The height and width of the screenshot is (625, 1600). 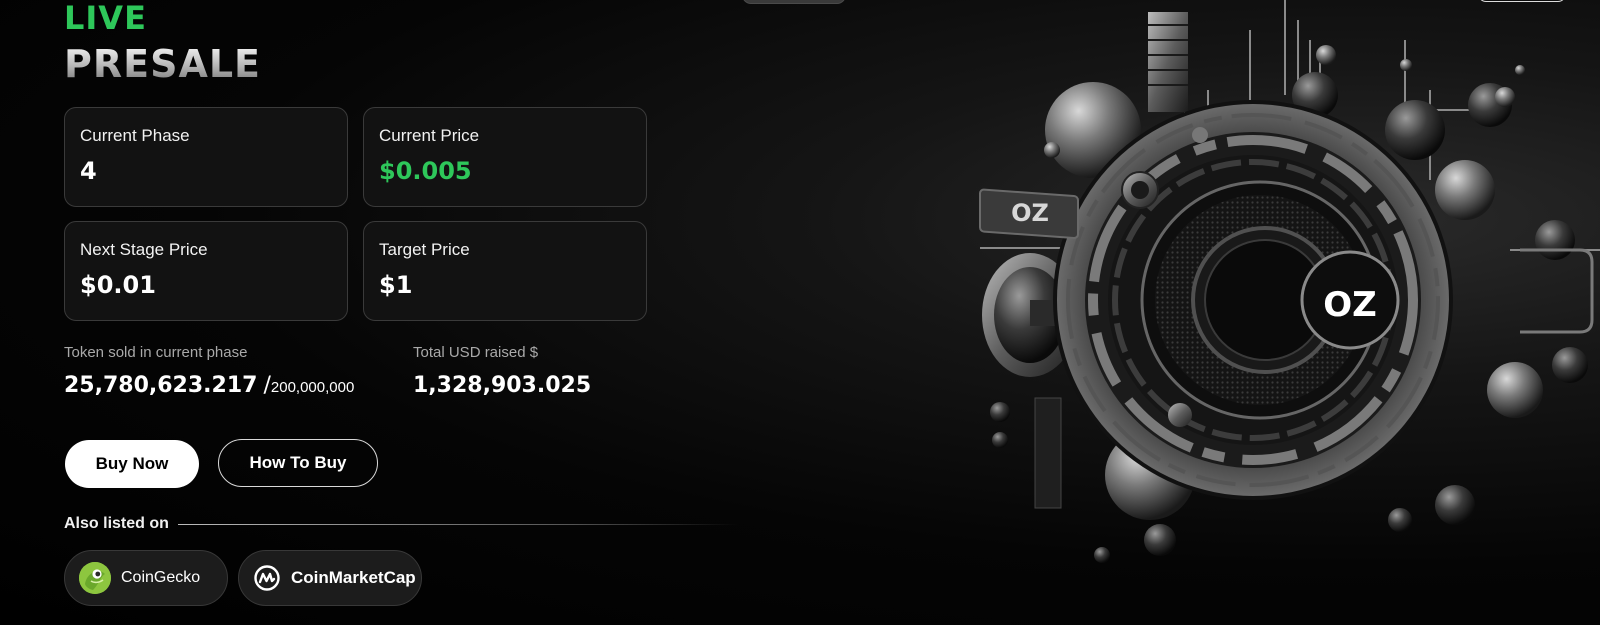 What do you see at coordinates (298, 463) in the screenshot?
I see `how-to-buy-button: How To Buy` at bounding box center [298, 463].